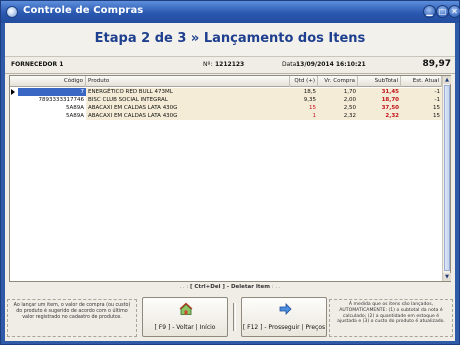 This screenshot has width=460, height=345. I want to click on column-header-subtotal: SubTotal, so click(379, 81).